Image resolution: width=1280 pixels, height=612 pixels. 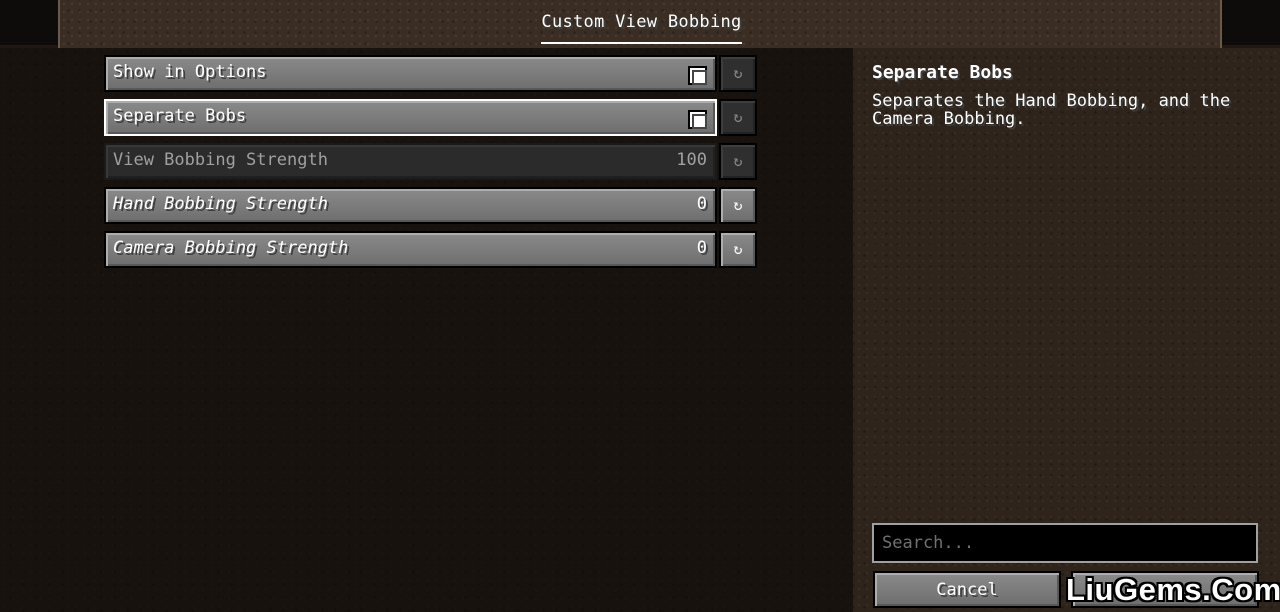 What do you see at coordinates (410, 205) in the screenshot?
I see `hand-bobbing-strength-slider: Hand Bobbing Strength 0` at bounding box center [410, 205].